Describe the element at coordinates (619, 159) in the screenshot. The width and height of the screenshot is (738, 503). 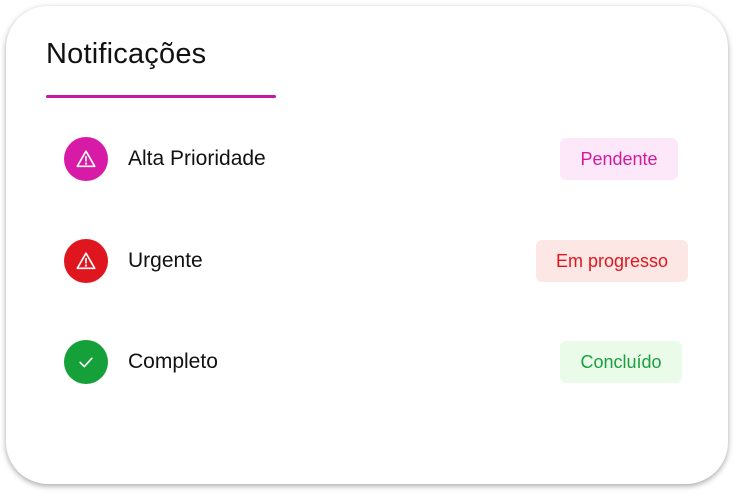
I see `status-badge-pendente: Pendente` at that location.